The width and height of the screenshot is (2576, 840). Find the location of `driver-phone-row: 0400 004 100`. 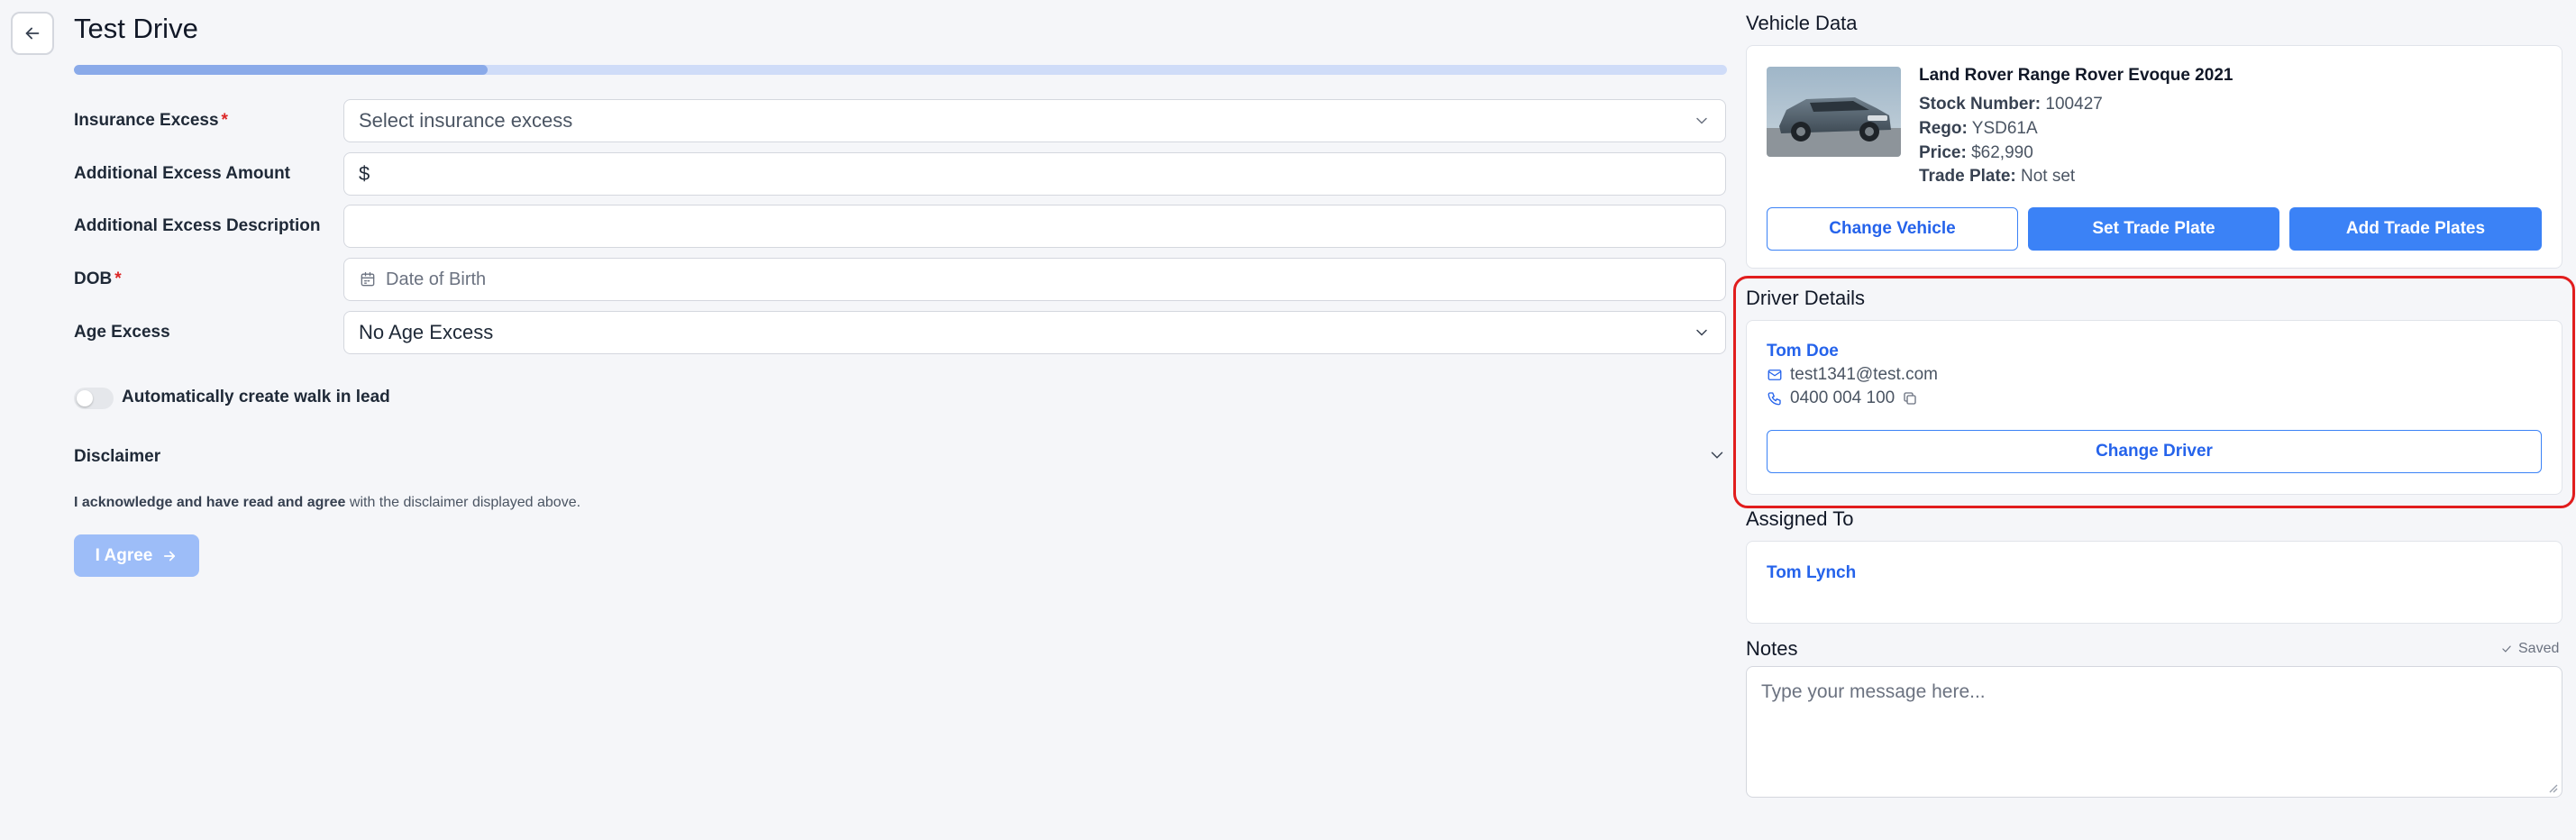

driver-phone-row: 0400 004 100 is located at coordinates (1842, 398).